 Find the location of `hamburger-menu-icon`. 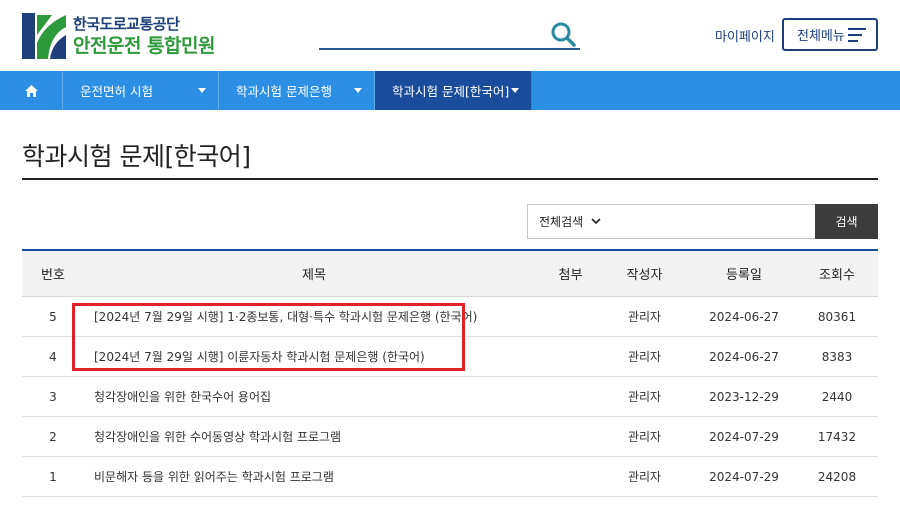

hamburger-menu-icon is located at coordinates (857, 35).